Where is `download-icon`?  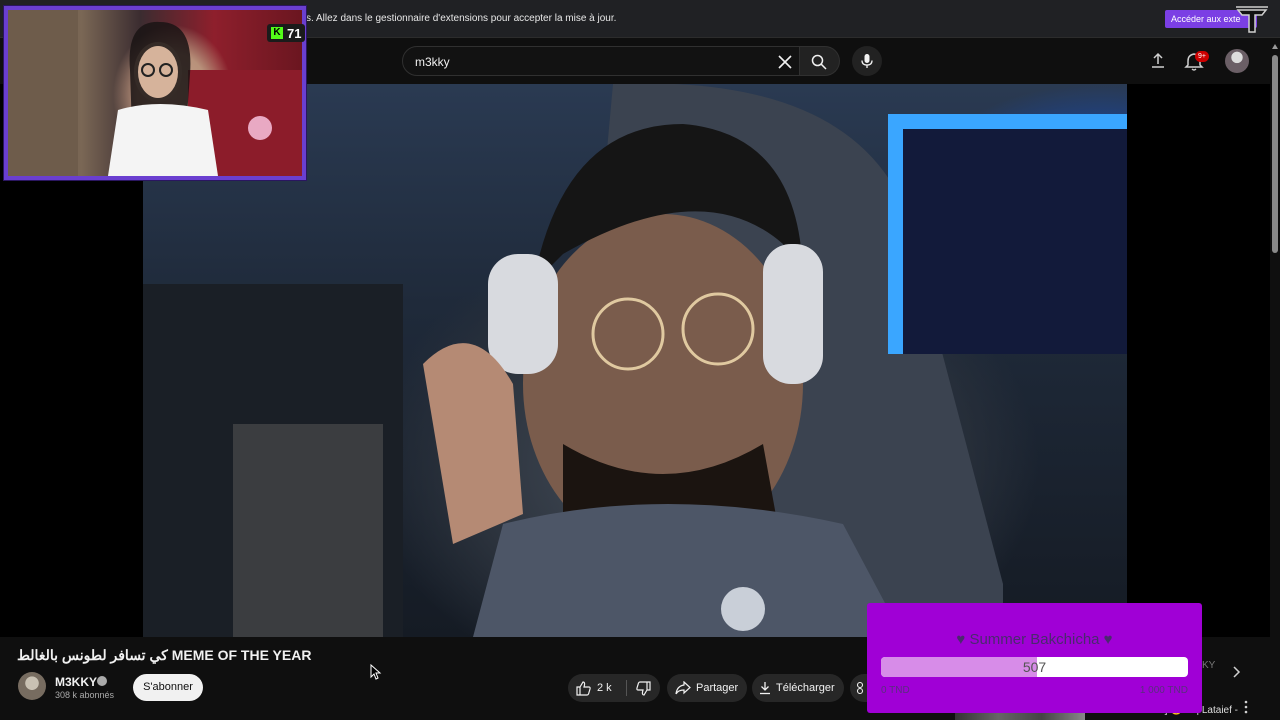
download-icon is located at coordinates (765, 688).